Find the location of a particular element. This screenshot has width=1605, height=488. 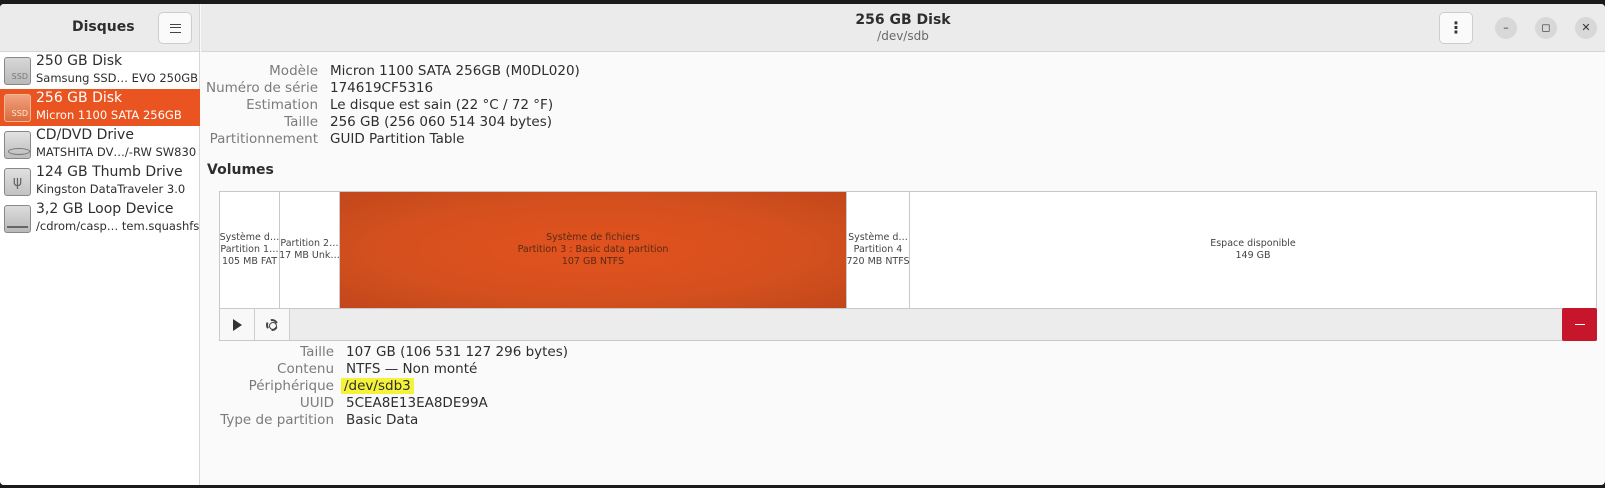

delete-partition-button is located at coordinates (1579, 324).